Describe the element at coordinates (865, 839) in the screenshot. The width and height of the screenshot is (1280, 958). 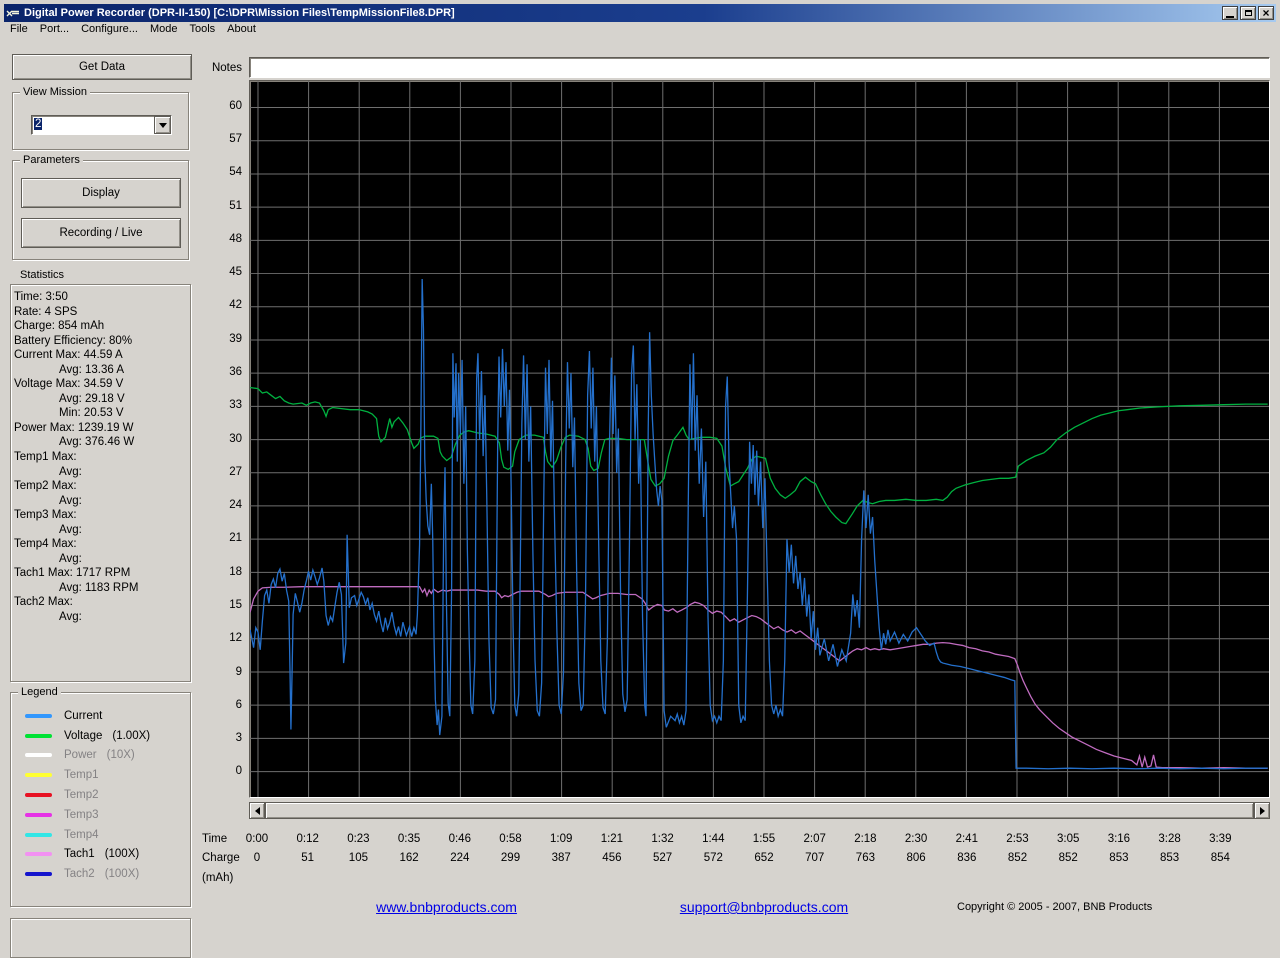
I see `x-tick-time: 2:18` at that location.